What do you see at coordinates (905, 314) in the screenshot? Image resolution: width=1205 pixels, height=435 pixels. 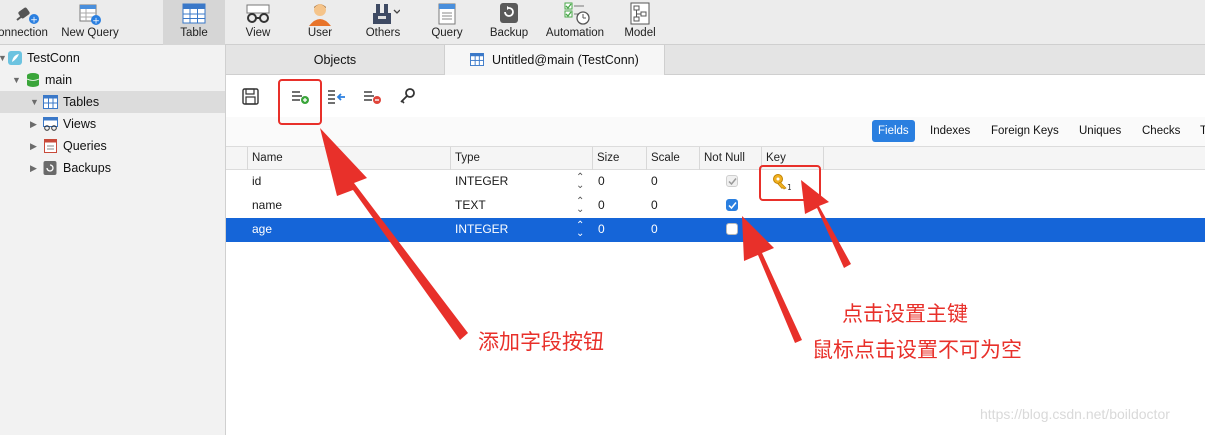 I see `annotation-primary-key-text: 点击设置主键` at bounding box center [905, 314].